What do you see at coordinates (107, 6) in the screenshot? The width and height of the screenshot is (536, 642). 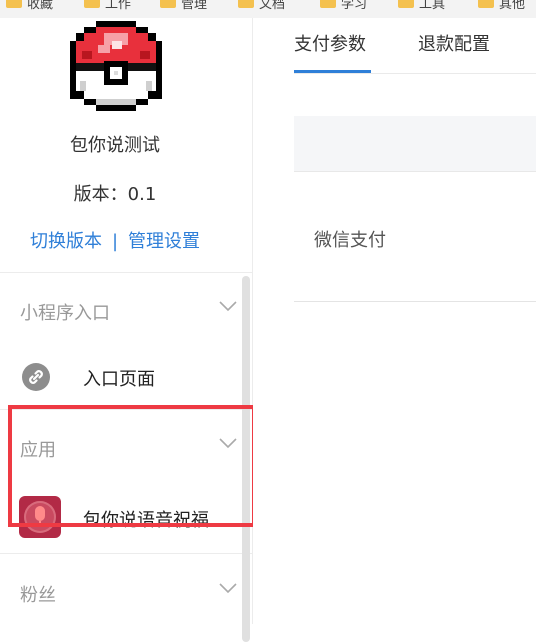 I see `bookmark-item: 工作` at bounding box center [107, 6].